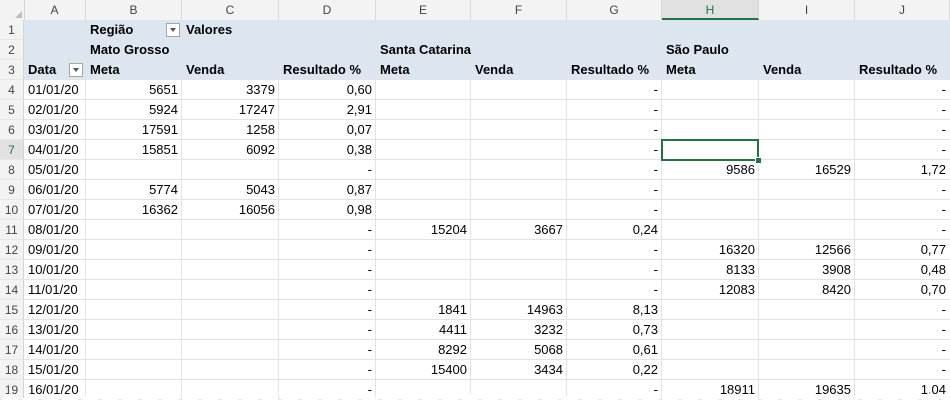 The height and width of the screenshot is (409, 950). I want to click on row-header-17: 17, so click(12, 350).